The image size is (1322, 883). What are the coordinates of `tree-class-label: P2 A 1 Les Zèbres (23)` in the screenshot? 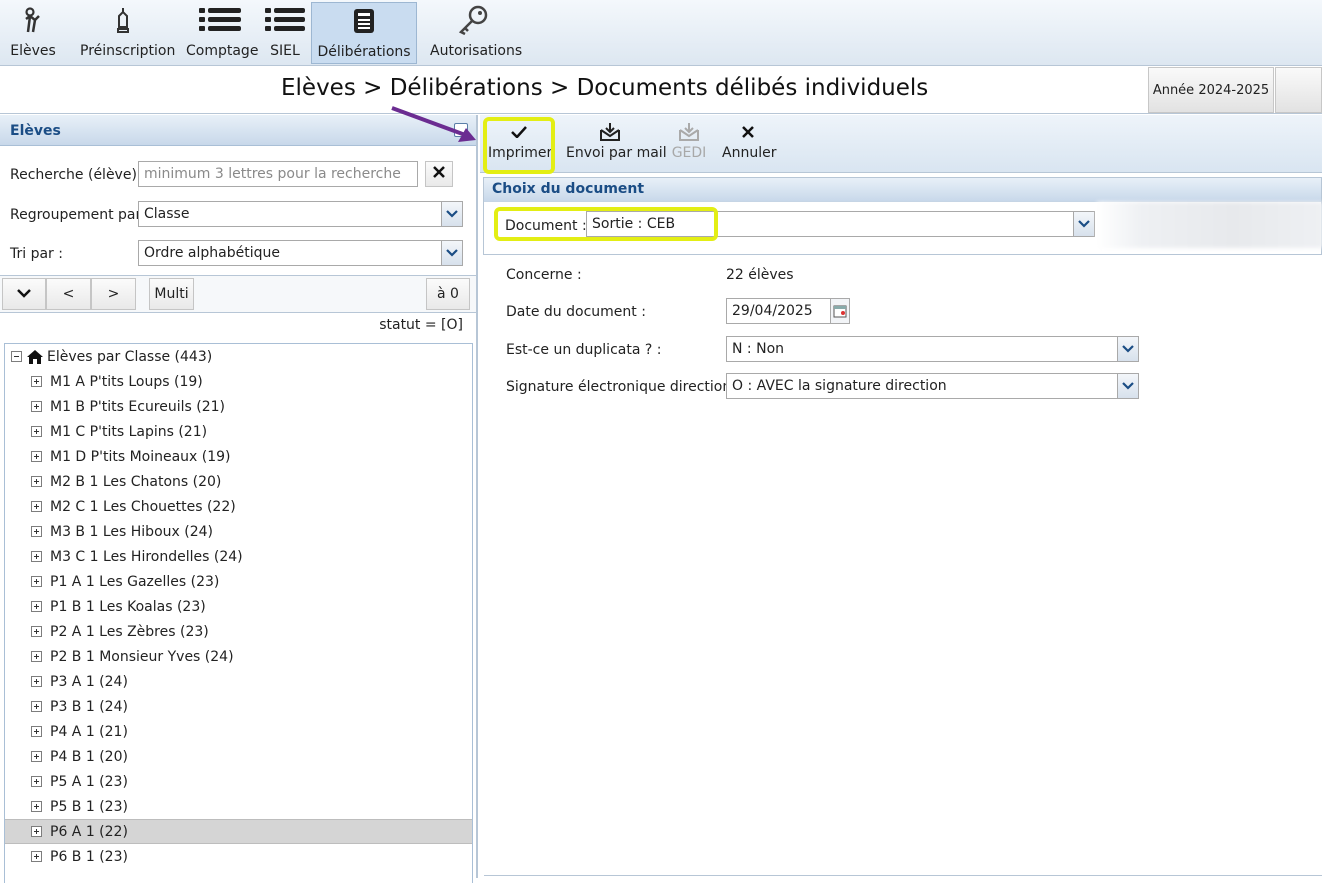 It's located at (129, 631).